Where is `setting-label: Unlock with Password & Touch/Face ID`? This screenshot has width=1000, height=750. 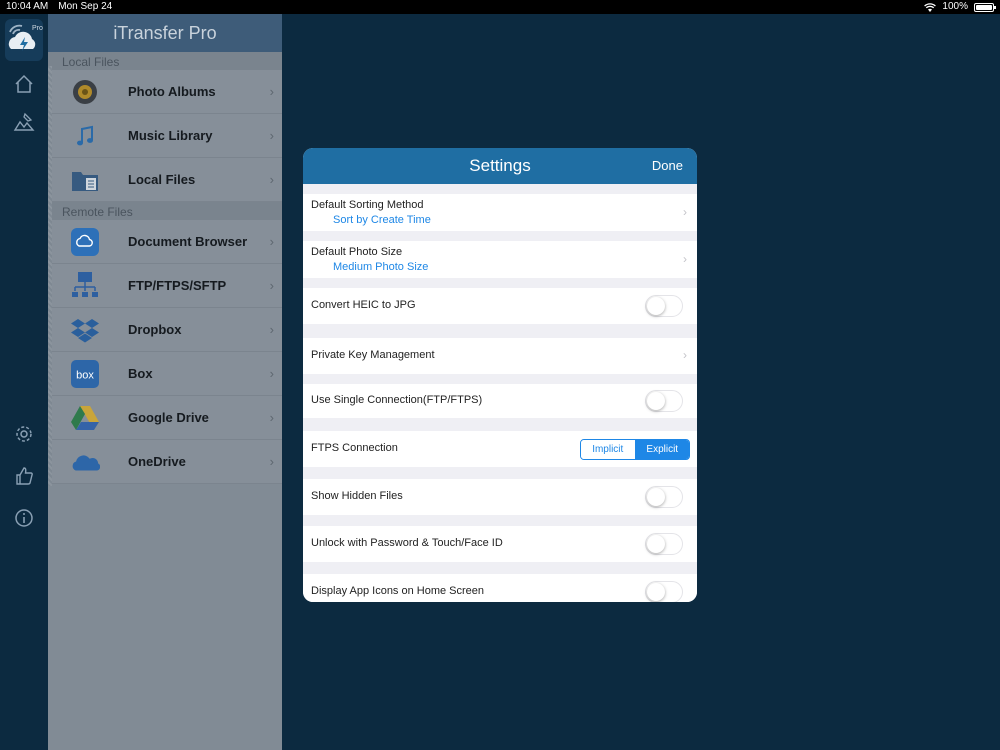 setting-label: Unlock with Password & Touch/Face ID is located at coordinates (407, 543).